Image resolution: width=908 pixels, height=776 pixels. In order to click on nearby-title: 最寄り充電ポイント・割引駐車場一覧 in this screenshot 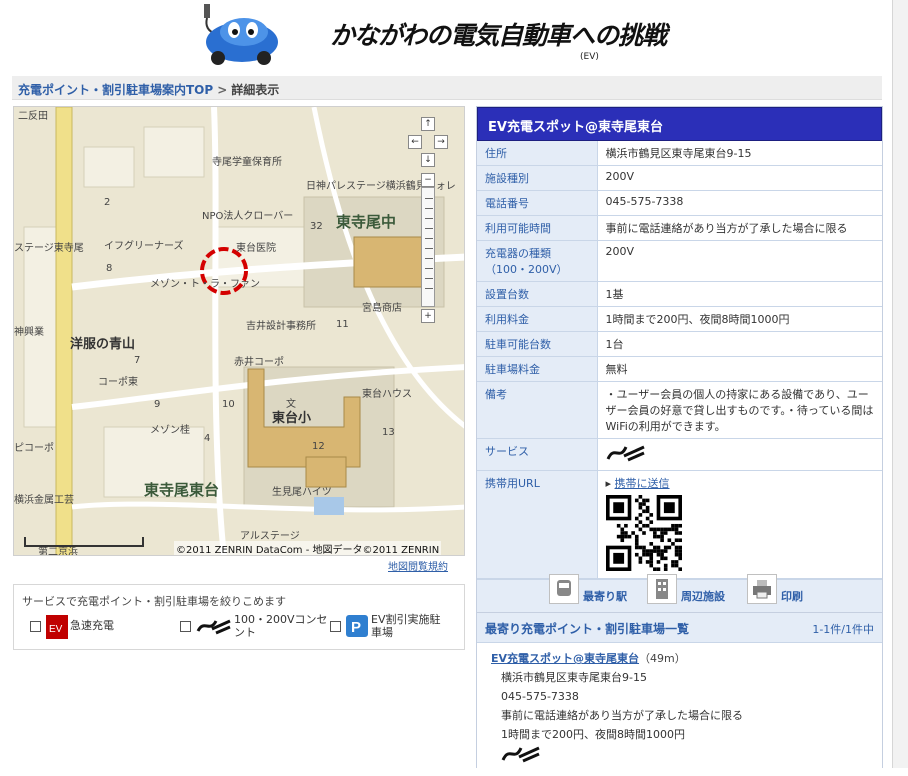, I will do `click(587, 629)`.